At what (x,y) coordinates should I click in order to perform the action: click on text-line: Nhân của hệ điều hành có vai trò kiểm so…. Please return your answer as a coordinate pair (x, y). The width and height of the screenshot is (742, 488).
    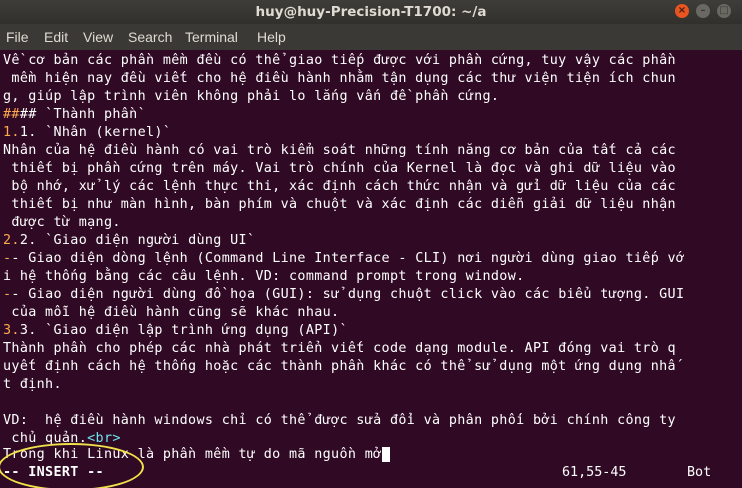
    Looking at the image, I should click on (339, 150).